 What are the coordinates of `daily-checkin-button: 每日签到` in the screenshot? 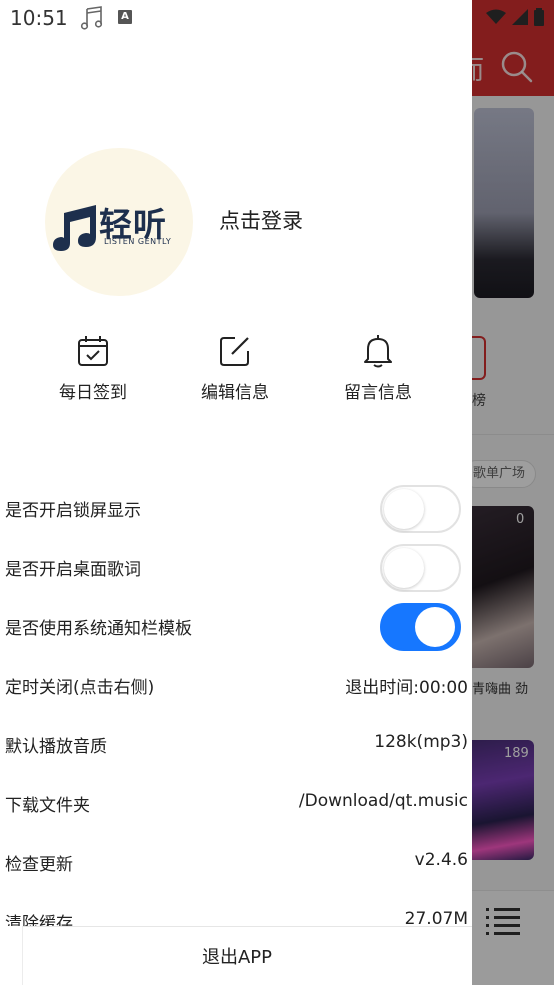 It's located at (93, 369).